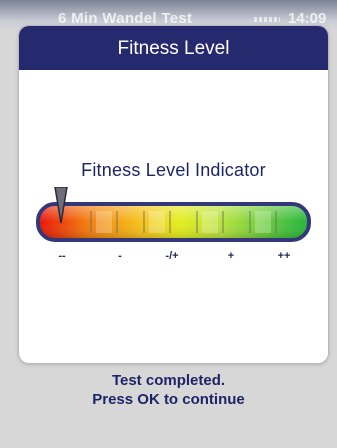 This screenshot has height=448, width=337. I want to click on background-window-title: 6 Min Wandel Test, so click(125, 18).